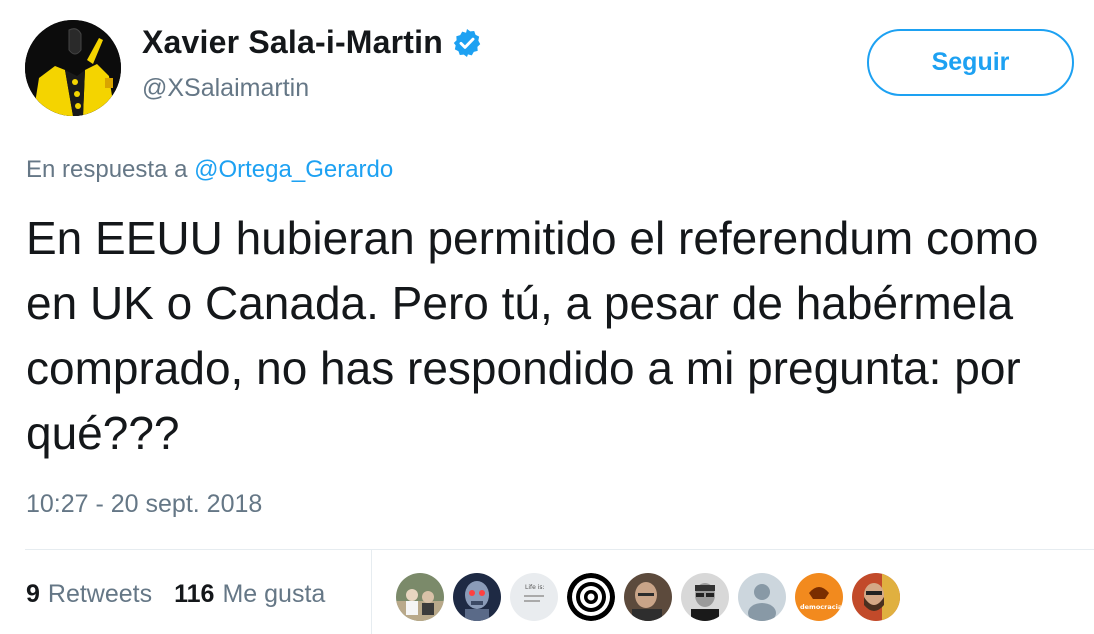 This screenshot has width=1094, height=634. I want to click on retweets-count: 9, so click(33, 594).